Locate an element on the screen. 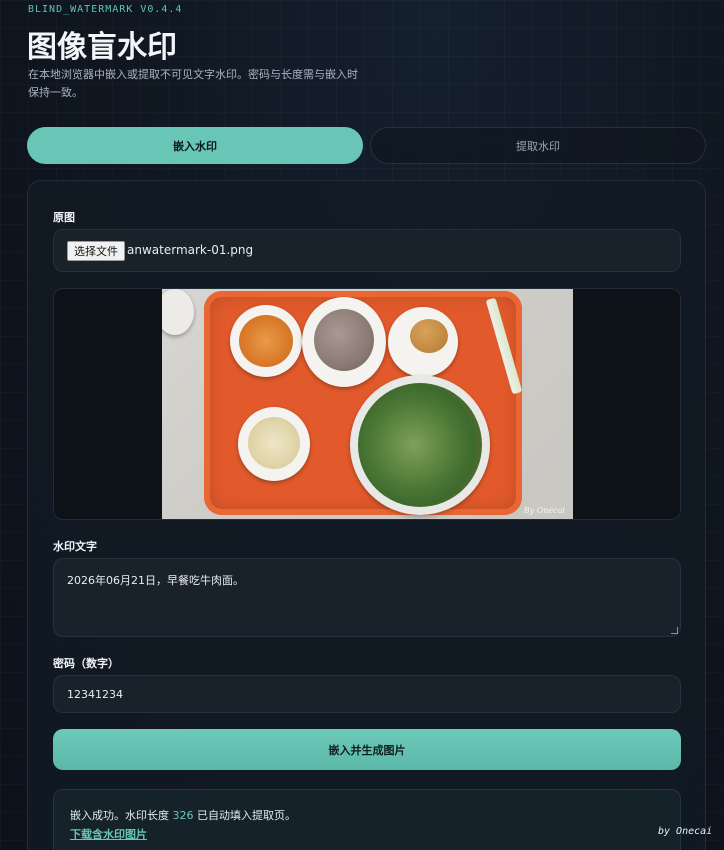  page-title: 图像盲水印 is located at coordinates (102, 47).